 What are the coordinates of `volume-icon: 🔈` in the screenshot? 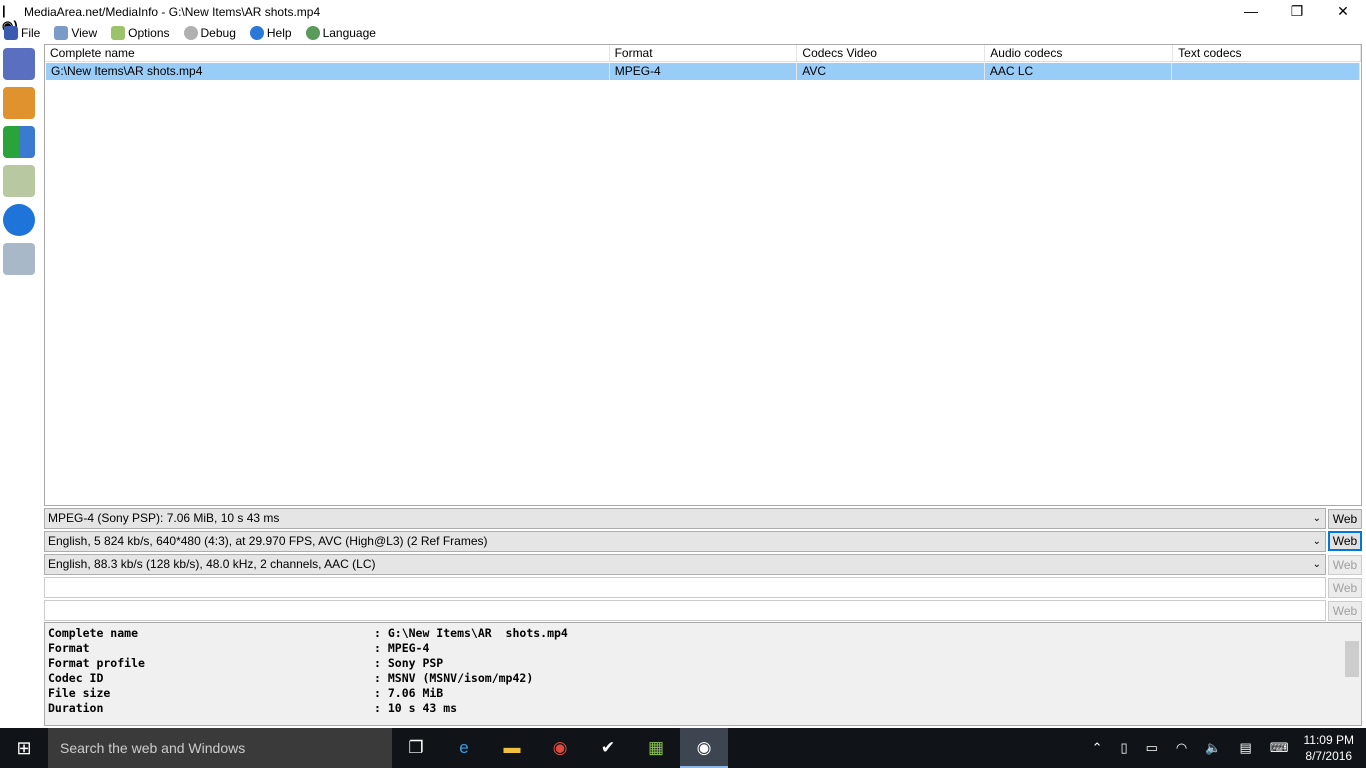 It's located at (1213, 748).